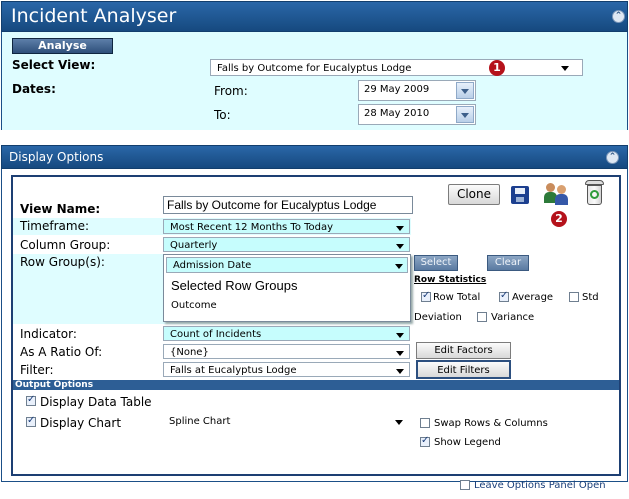  Describe the element at coordinates (508, 263) in the screenshot. I see `clear-button: Clear` at that location.